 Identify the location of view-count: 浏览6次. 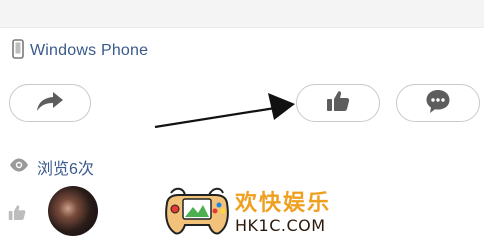
(51, 167).